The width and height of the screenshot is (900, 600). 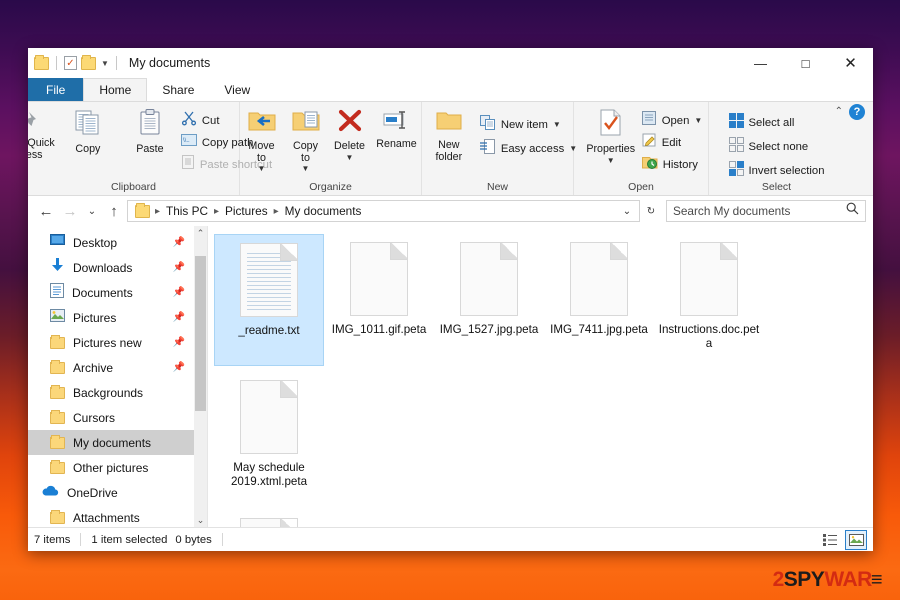 What do you see at coordinates (88, 62) in the screenshot?
I see `new-folder-icon` at bounding box center [88, 62].